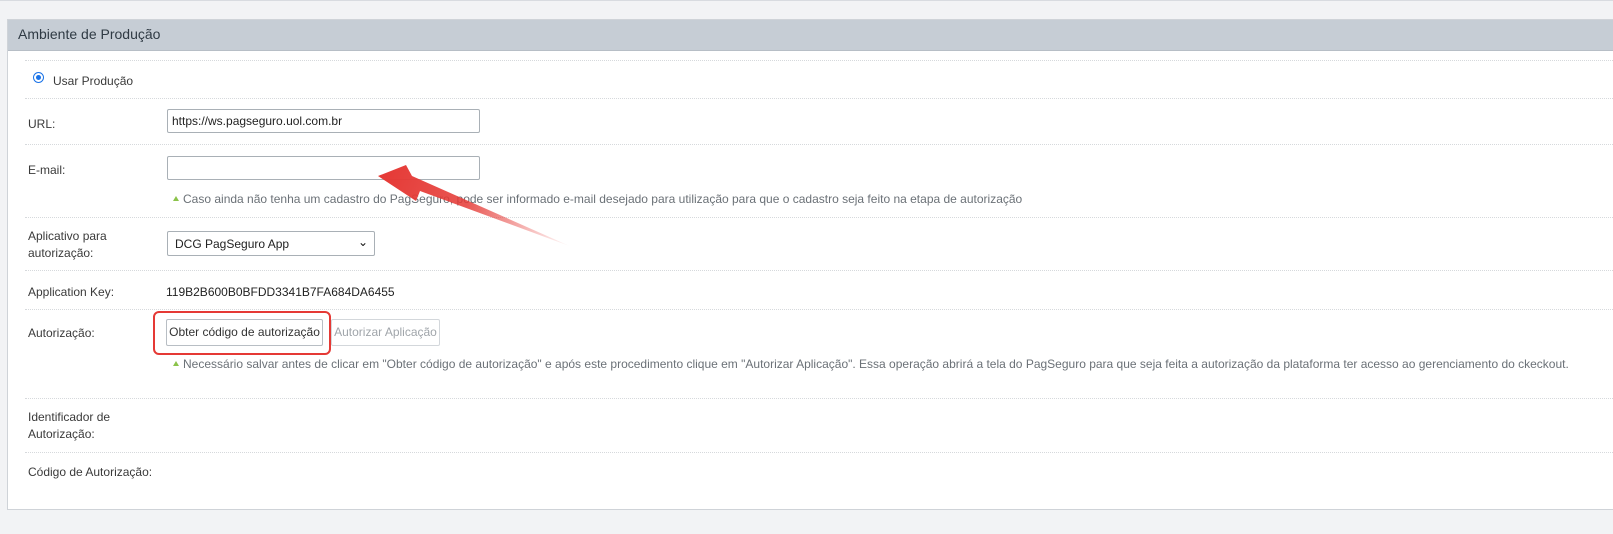  What do you see at coordinates (475, 206) in the screenshot?
I see `red-arrow-icon` at bounding box center [475, 206].